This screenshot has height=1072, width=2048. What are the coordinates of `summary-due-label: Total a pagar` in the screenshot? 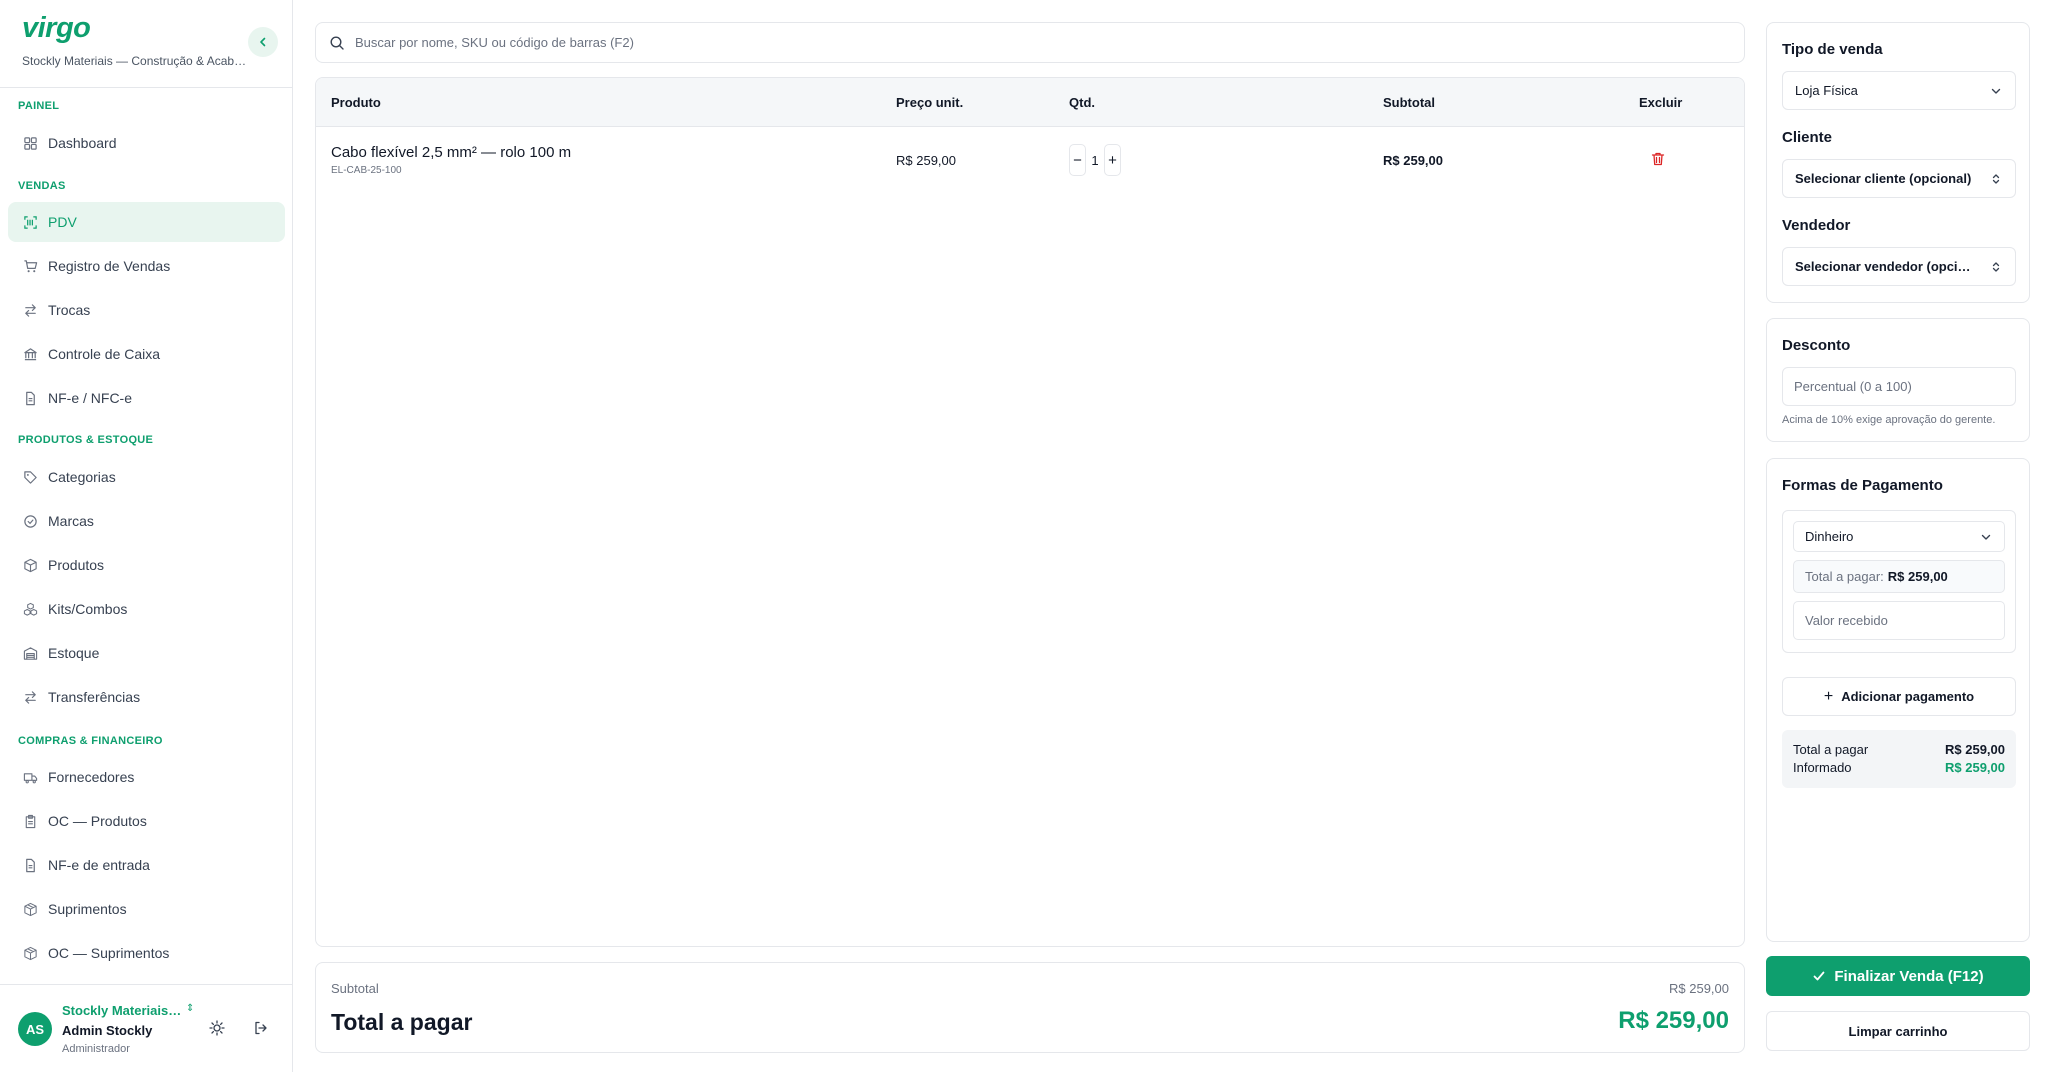 It's located at (1831, 749).